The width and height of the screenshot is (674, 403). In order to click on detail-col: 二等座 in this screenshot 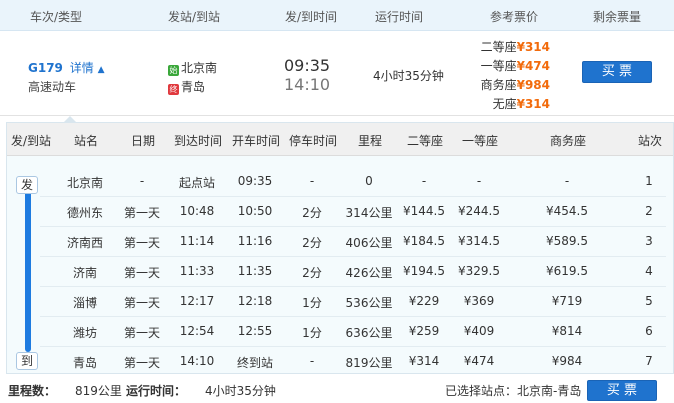, I will do `click(425, 141)`.